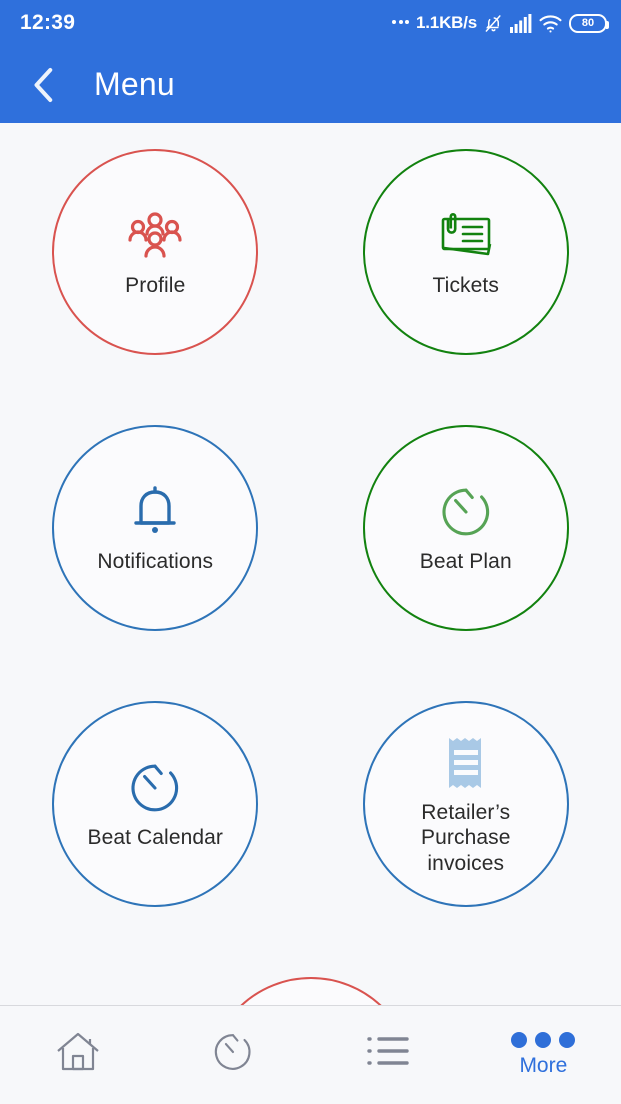  I want to click on menu-tile-label: Profile, so click(155, 286).